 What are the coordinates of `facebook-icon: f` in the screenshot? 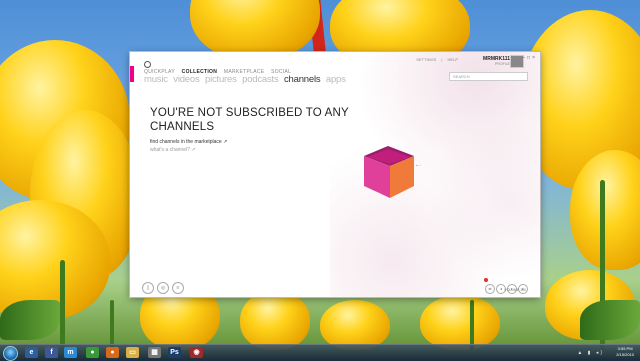 It's located at (51, 352).